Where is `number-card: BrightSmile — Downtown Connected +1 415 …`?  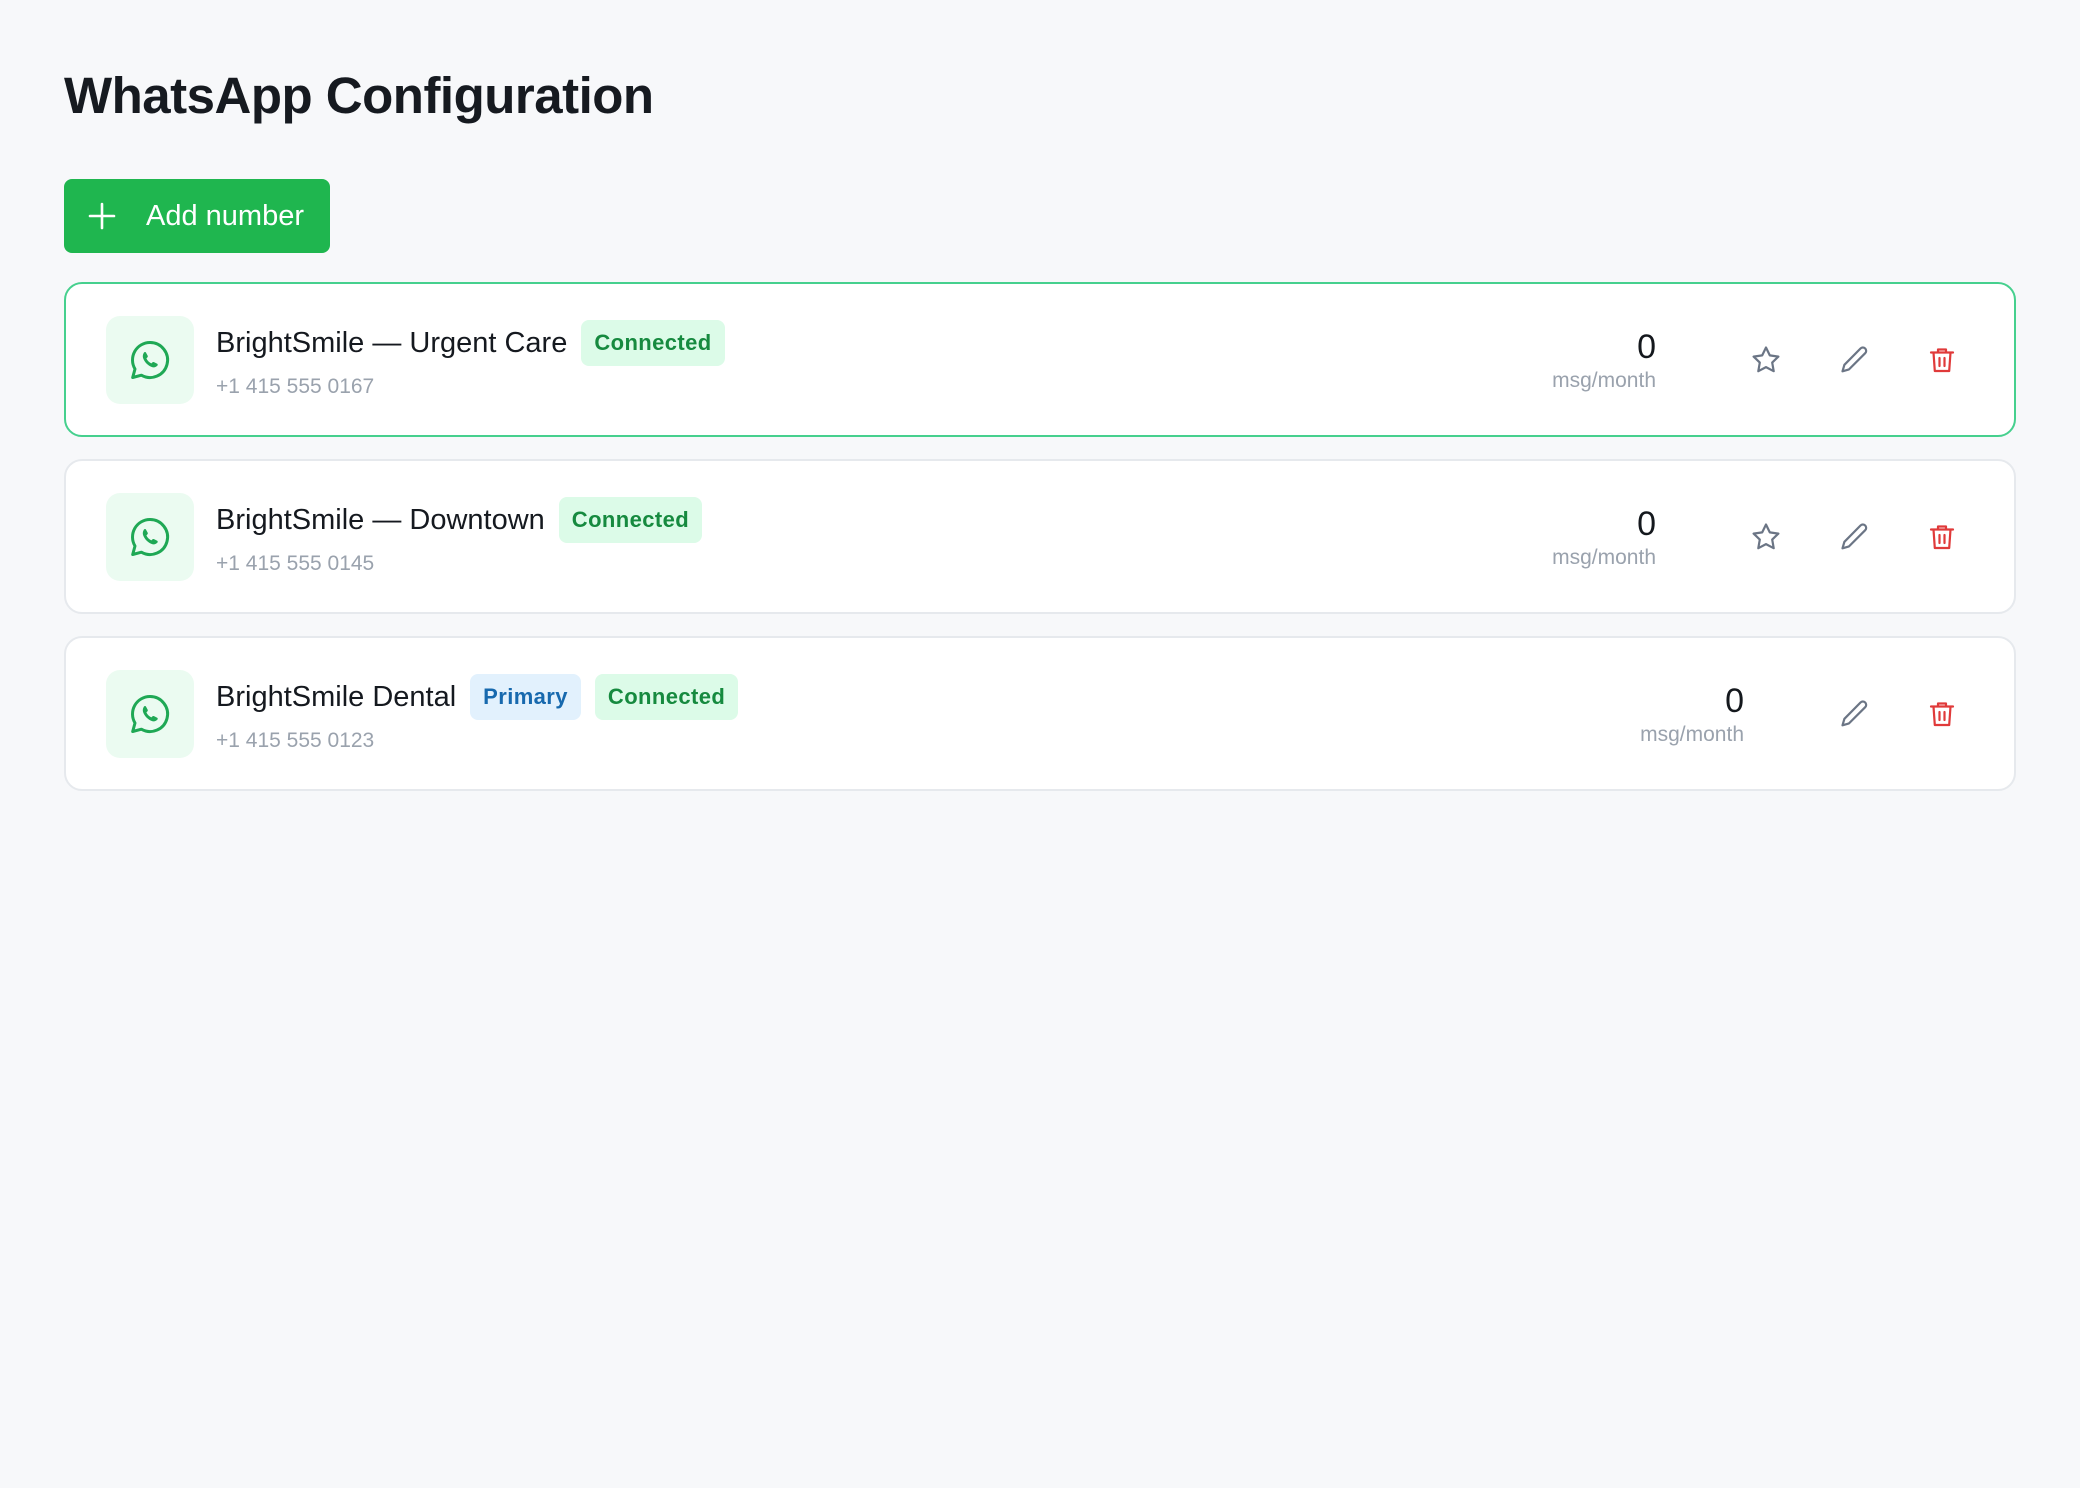
number-card: BrightSmile — Downtown Connected +1 415 … is located at coordinates (1040, 536).